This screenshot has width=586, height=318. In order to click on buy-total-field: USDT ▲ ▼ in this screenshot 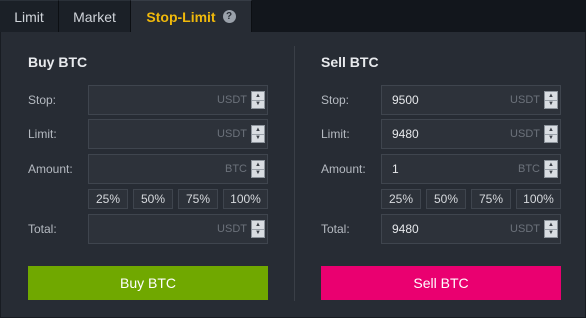, I will do `click(178, 229)`.